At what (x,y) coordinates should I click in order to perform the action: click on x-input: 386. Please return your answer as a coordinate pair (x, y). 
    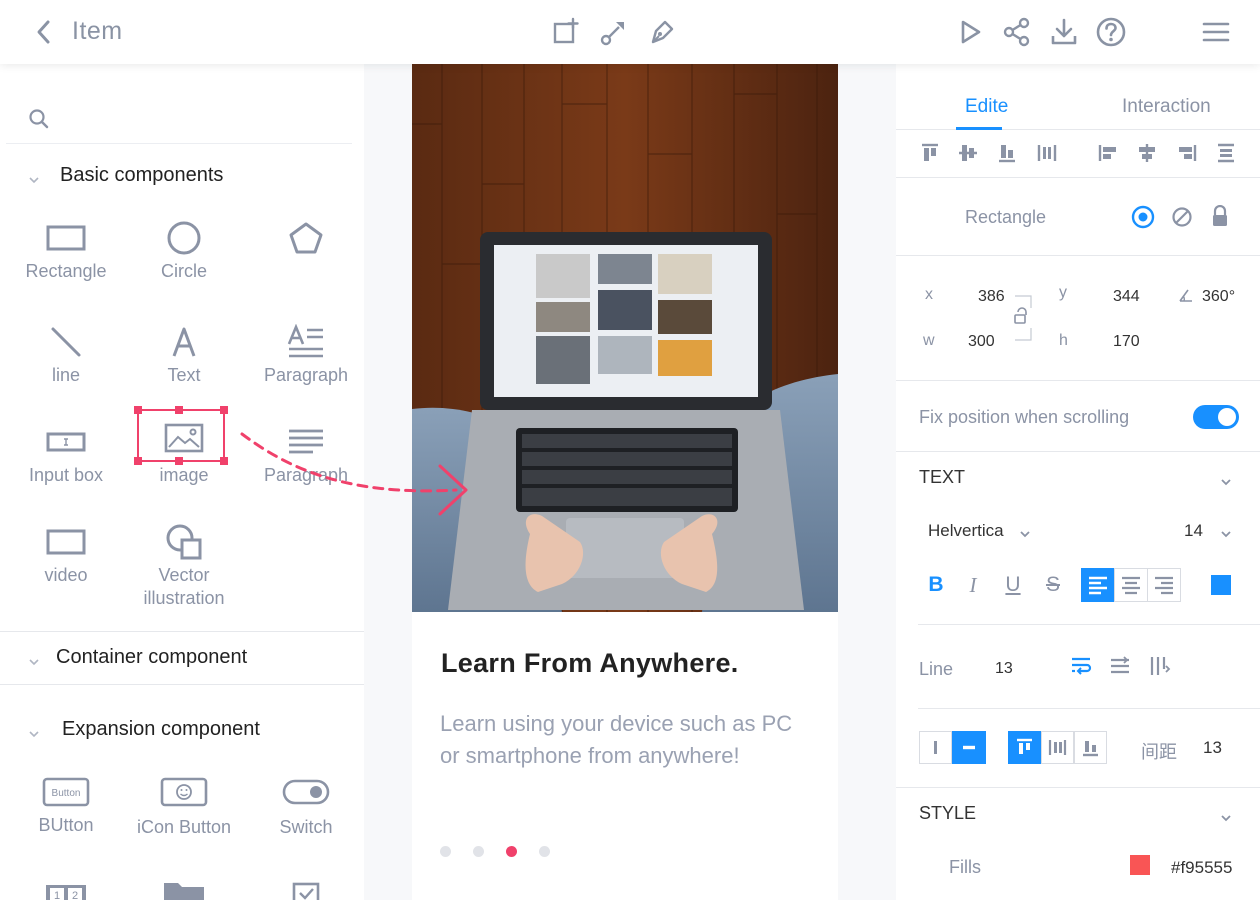
    Looking at the image, I should click on (991, 297).